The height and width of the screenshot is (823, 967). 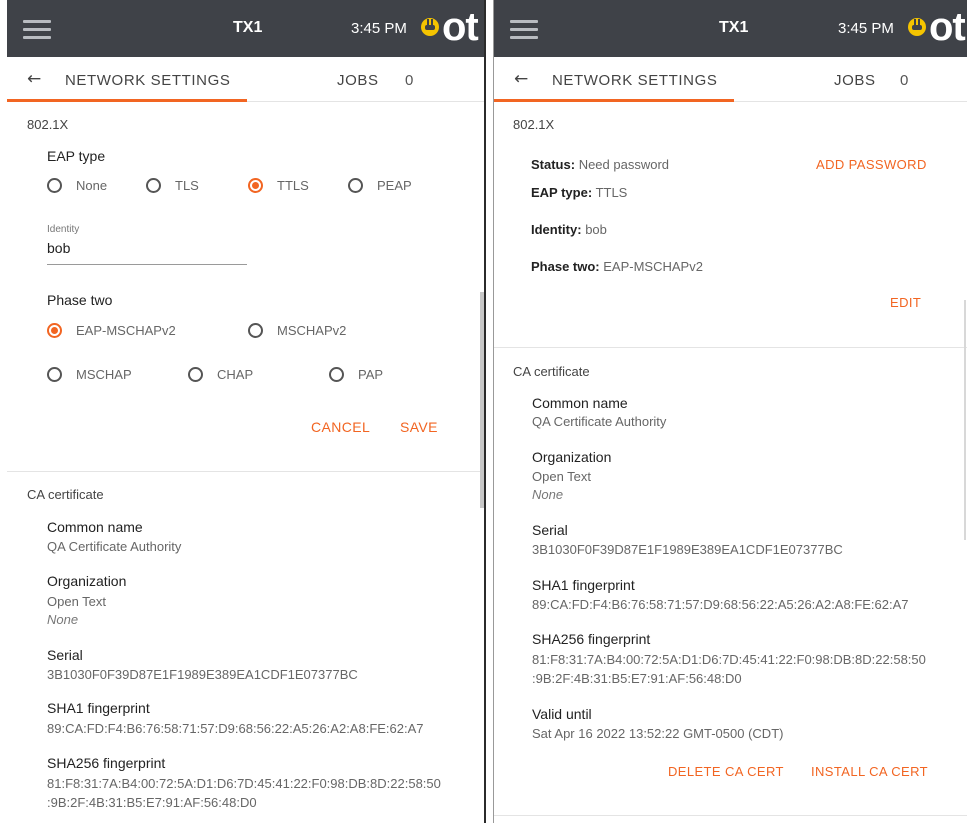 What do you see at coordinates (63, 229) in the screenshot?
I see `identity-field-label: Identity` at bounding box center [63, 229].